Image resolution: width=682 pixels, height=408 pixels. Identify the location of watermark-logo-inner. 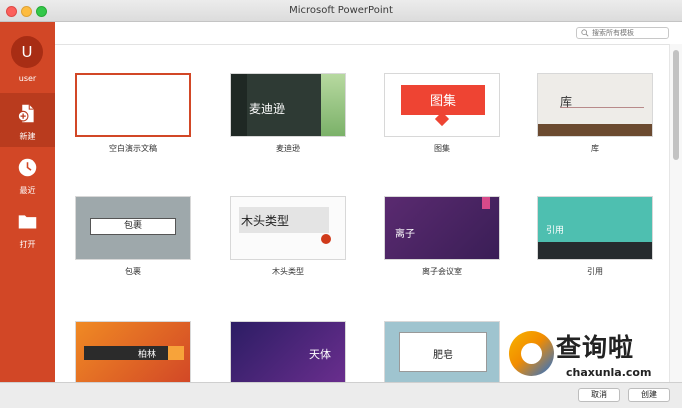
(531, 353).